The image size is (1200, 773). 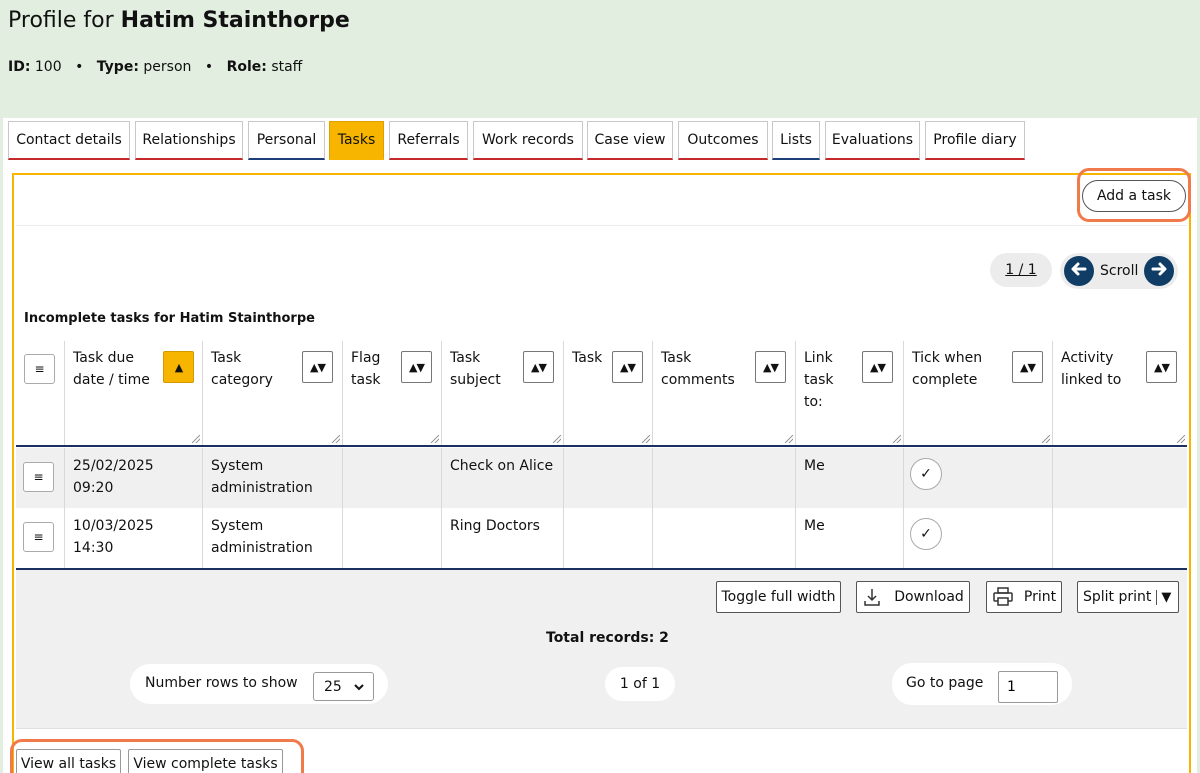 What do you see at coordinates (68, 761) in the screenshot?
I see `view-all-tasks-button: View all tasks` at bounding box center [68, 761].